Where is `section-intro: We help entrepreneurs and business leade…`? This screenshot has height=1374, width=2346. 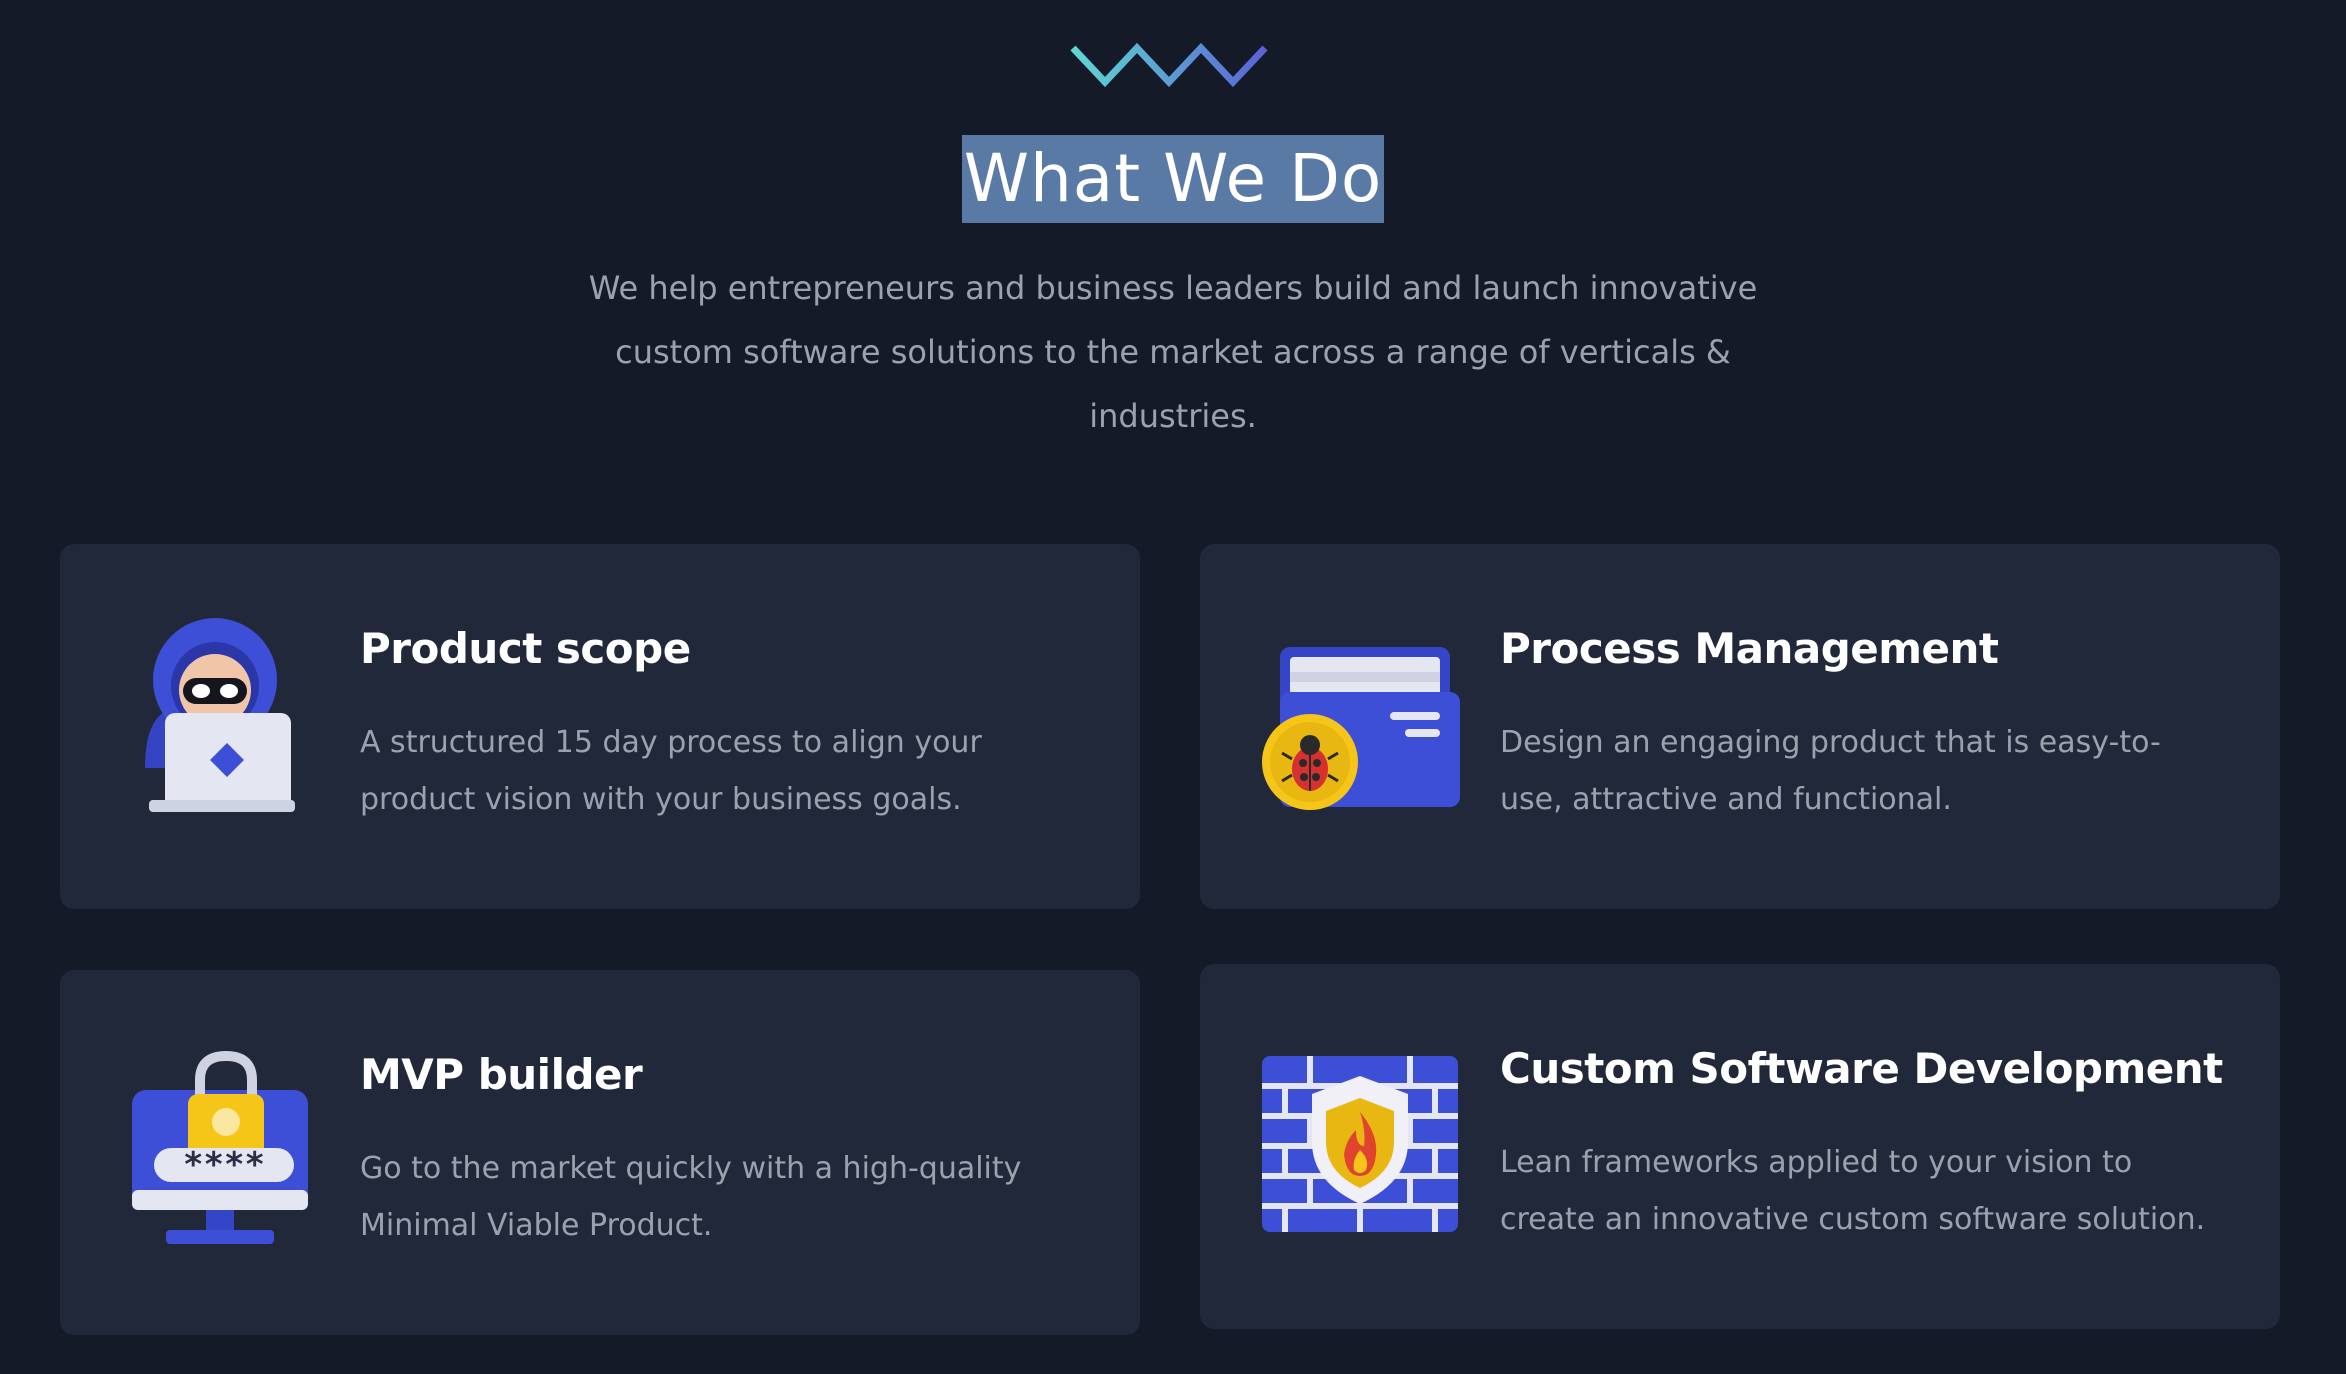
section-intro: We help entrepreneurs and business leade… is located at coordinates (1173, 352).